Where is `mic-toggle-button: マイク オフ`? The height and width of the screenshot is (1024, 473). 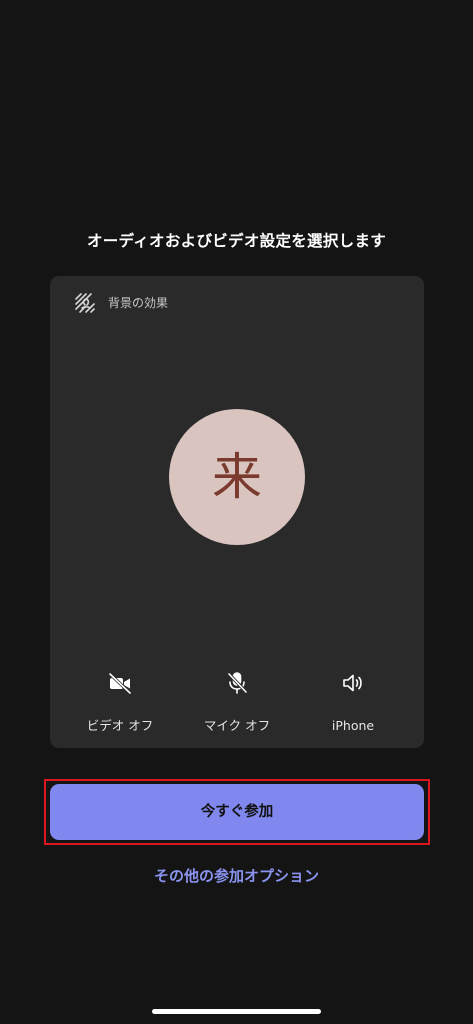 mic-toggle-button: マイク オフ is located at coordinates (237, 702).